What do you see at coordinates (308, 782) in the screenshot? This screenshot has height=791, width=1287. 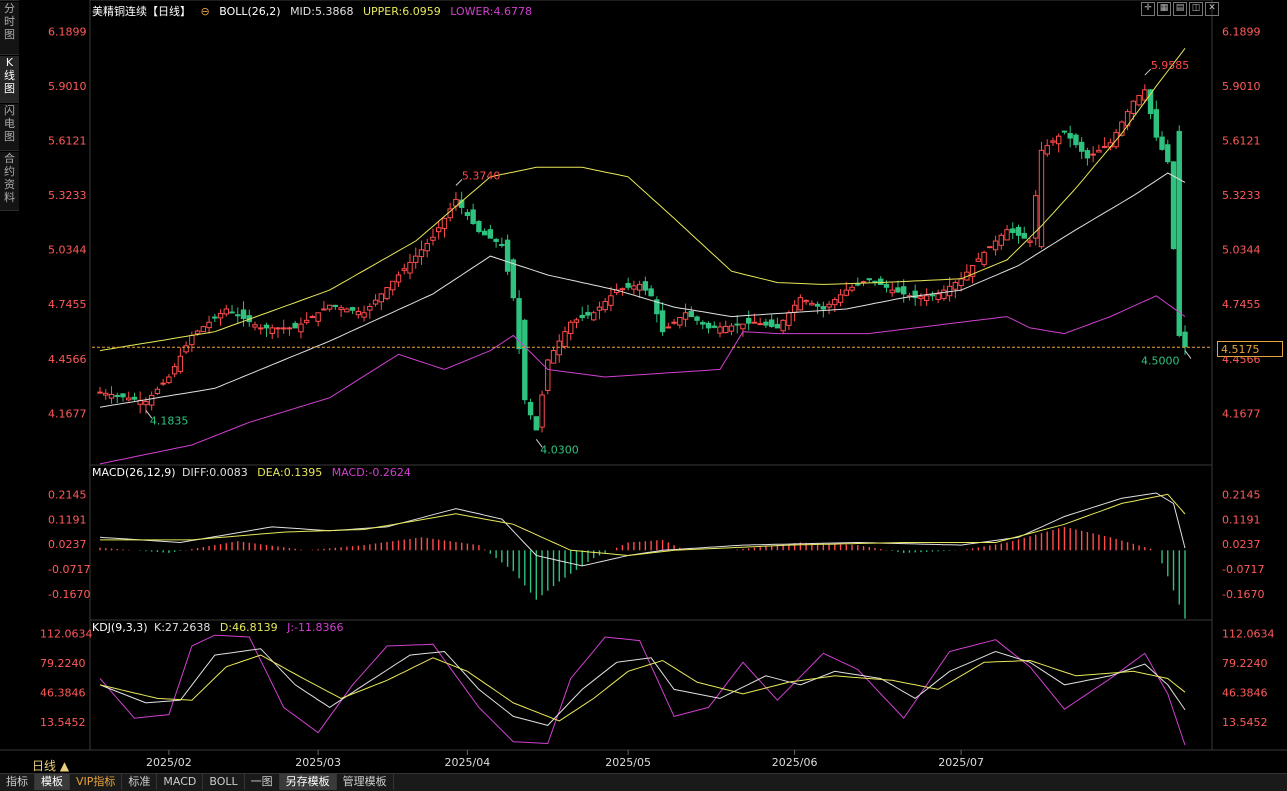 I see `bottom-tab-7: 另存模板` at bounding box center [308, 782].